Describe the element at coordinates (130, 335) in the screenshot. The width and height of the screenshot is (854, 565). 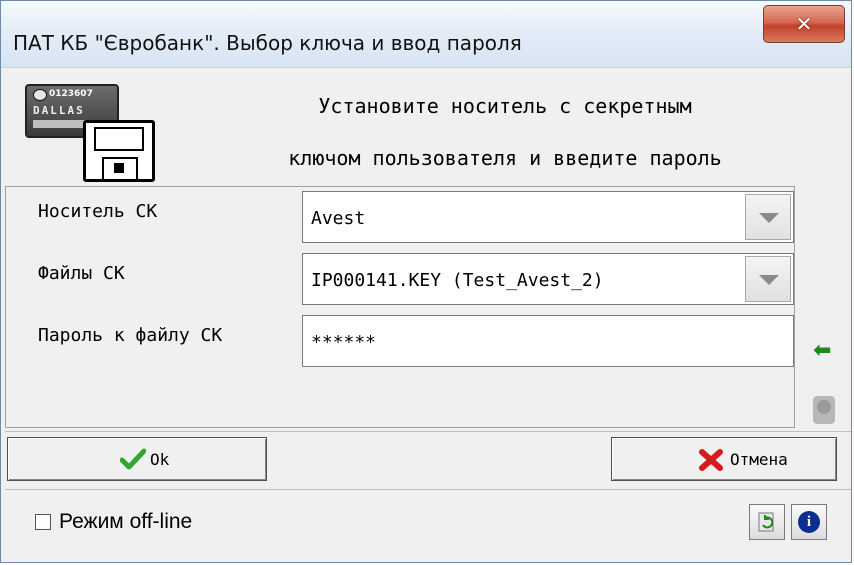
I see `password-label: Пароль к файлу СК` at that location.